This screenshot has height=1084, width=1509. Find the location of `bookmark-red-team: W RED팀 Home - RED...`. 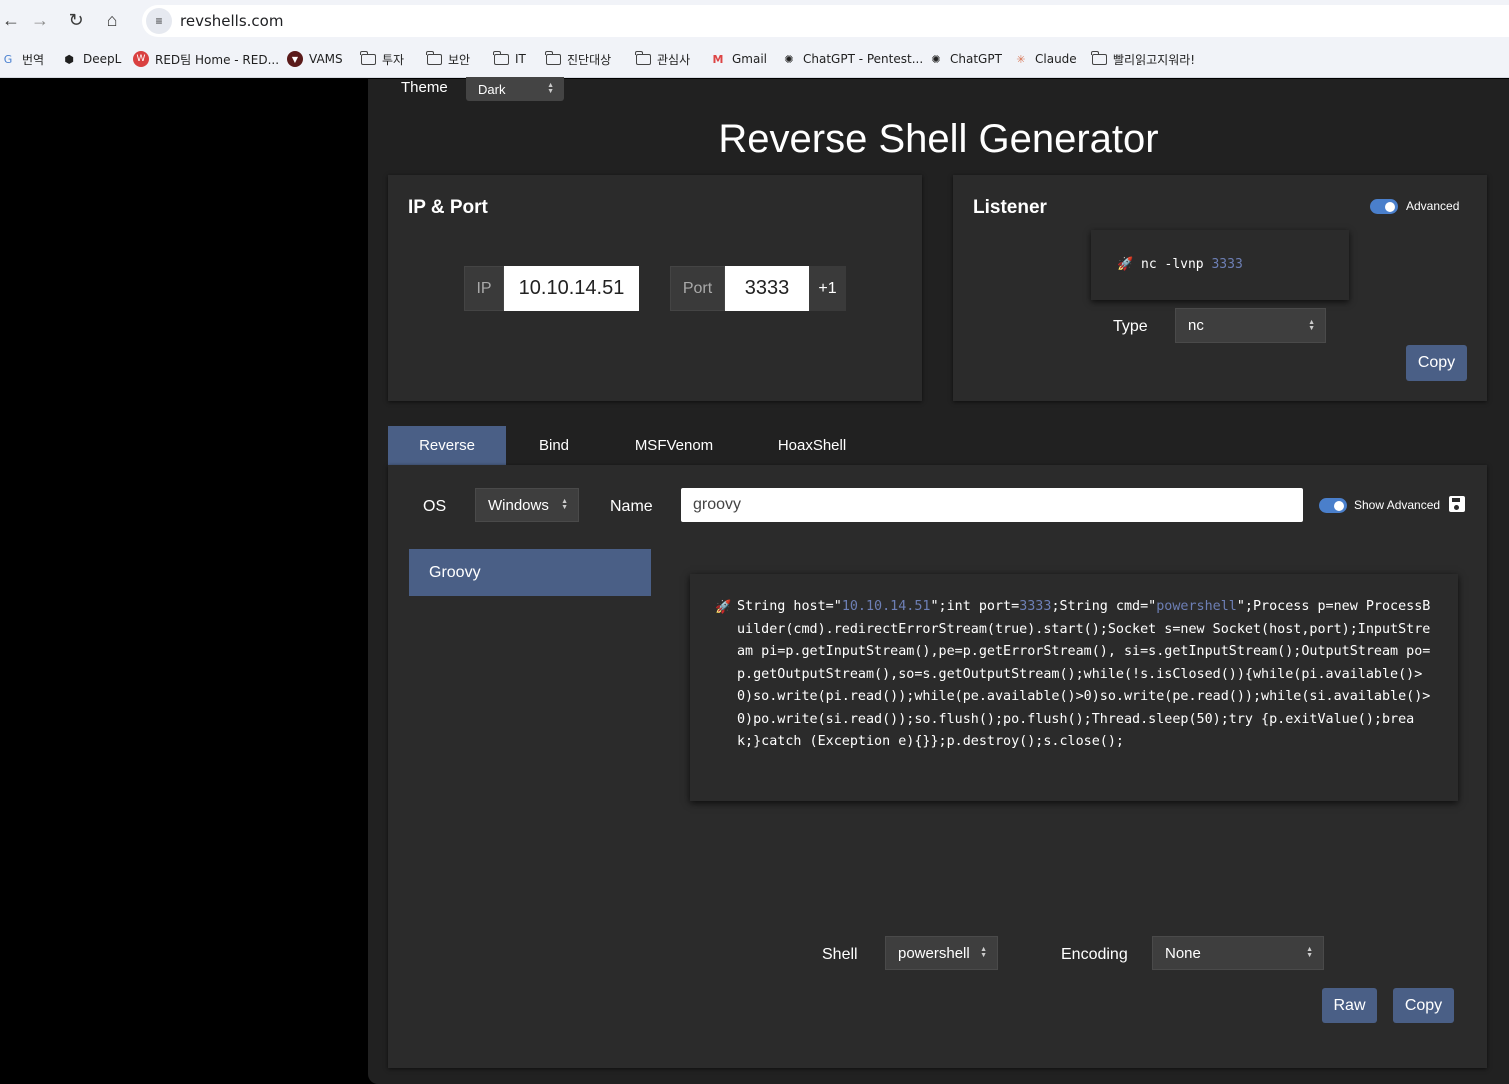

bookmark-red-team: W RED팀 Home - RED... is located at coordinates (206, 59).